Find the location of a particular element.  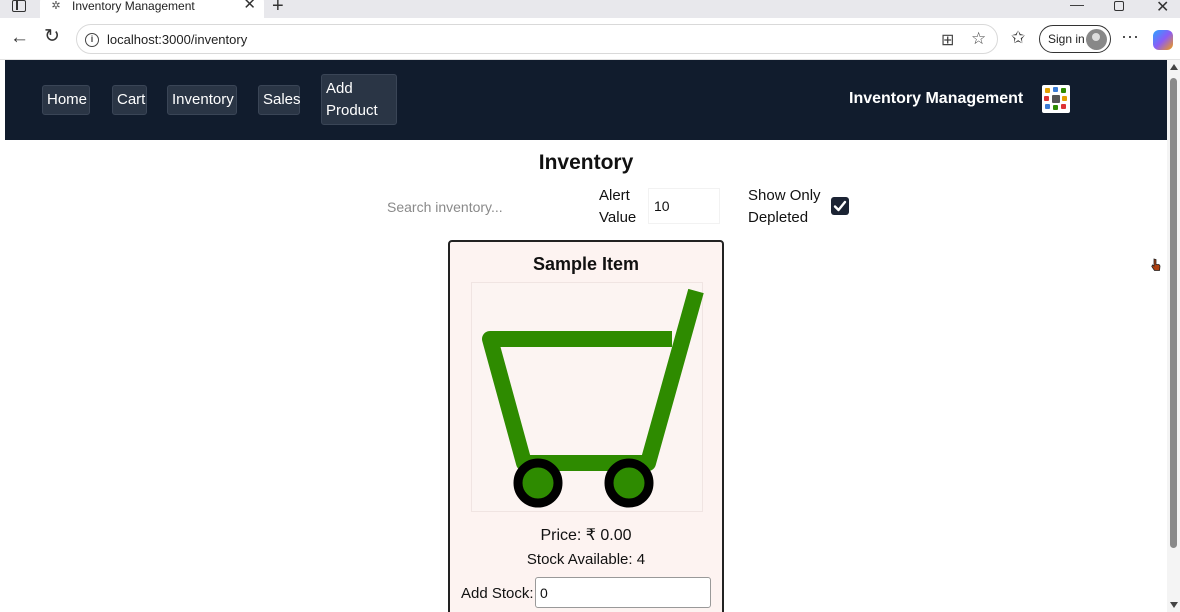

browser-tab: ✲ Inventory Management ✕ is located at coordinates (152, 9).